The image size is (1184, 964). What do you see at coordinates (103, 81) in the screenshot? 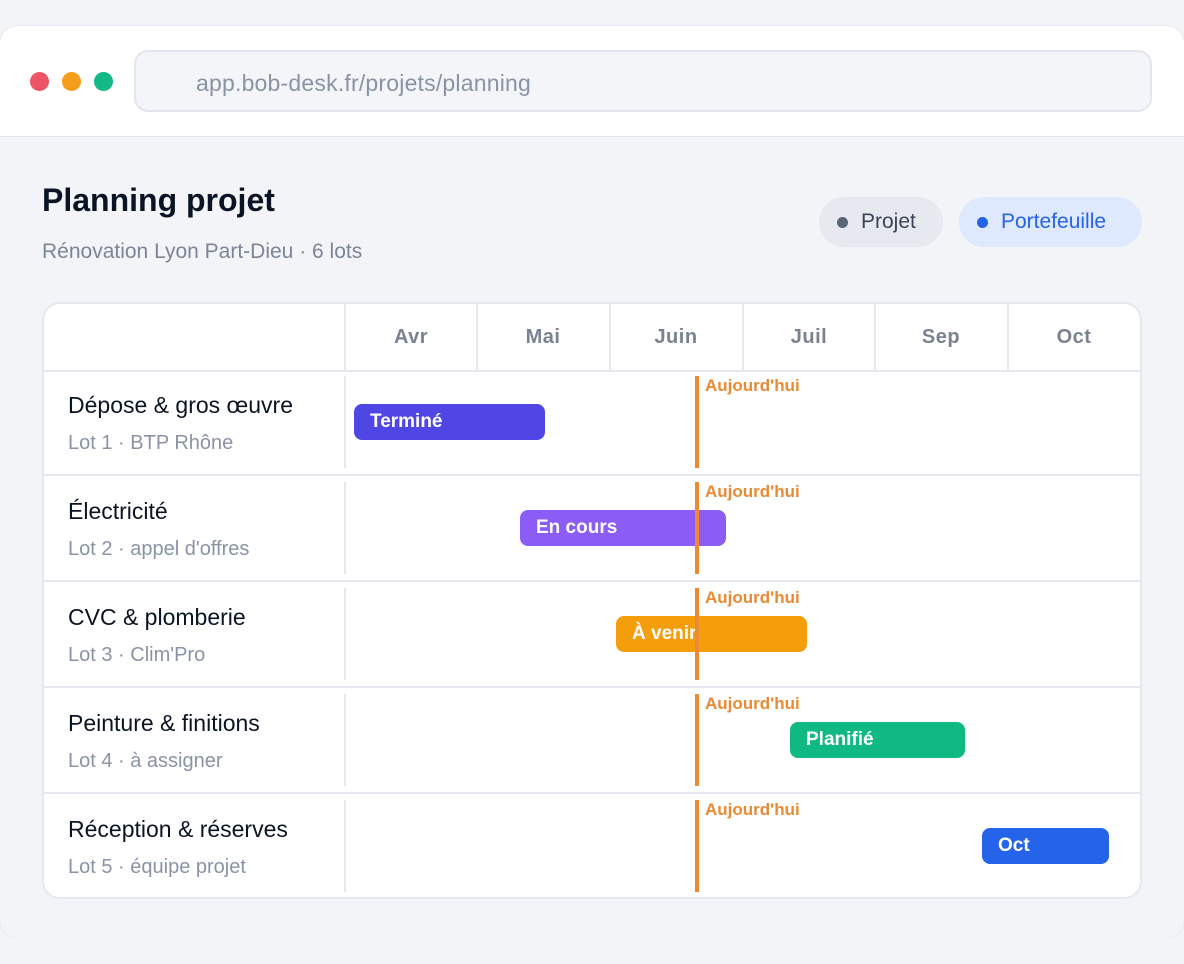
I see `maximize-window-button` at bounding box center [103, 81].